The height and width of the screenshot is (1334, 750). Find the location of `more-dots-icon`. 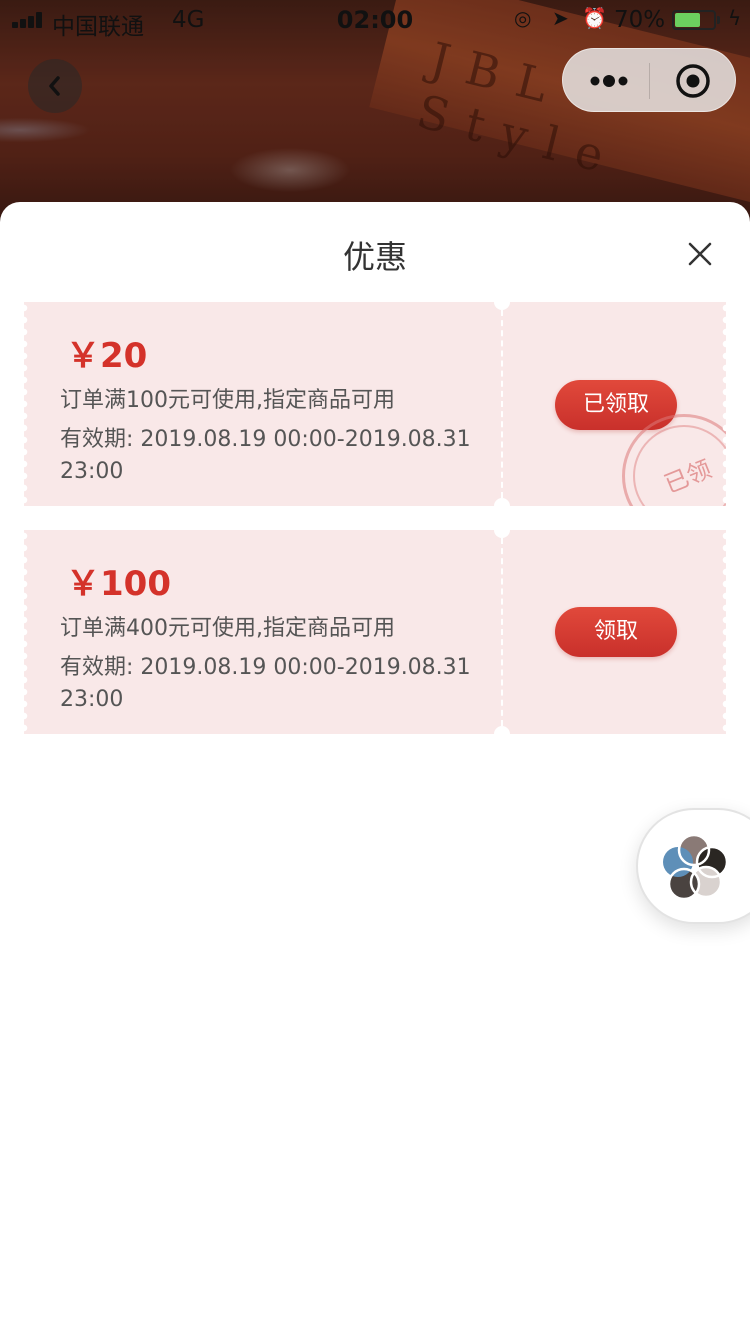

more-dots-icon is located at coordinates (609, 81).